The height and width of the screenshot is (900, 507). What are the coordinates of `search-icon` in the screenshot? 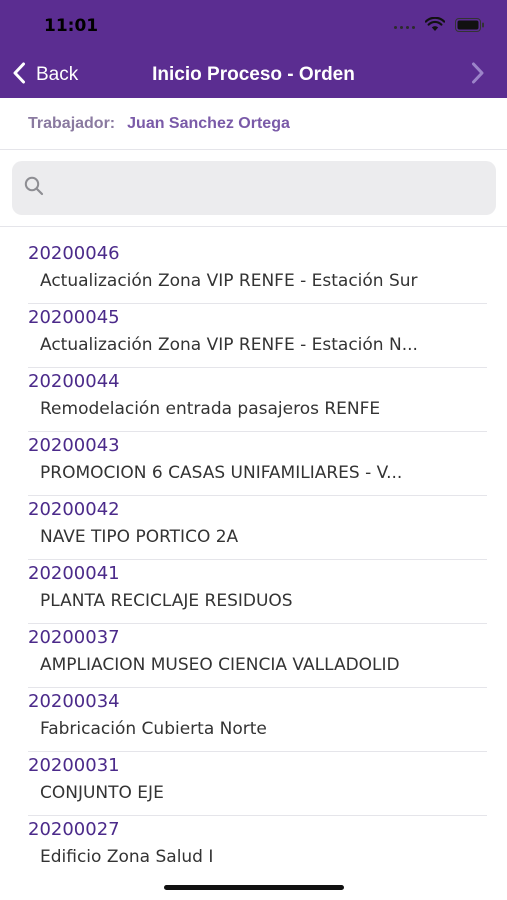 It's located at (34, 188).